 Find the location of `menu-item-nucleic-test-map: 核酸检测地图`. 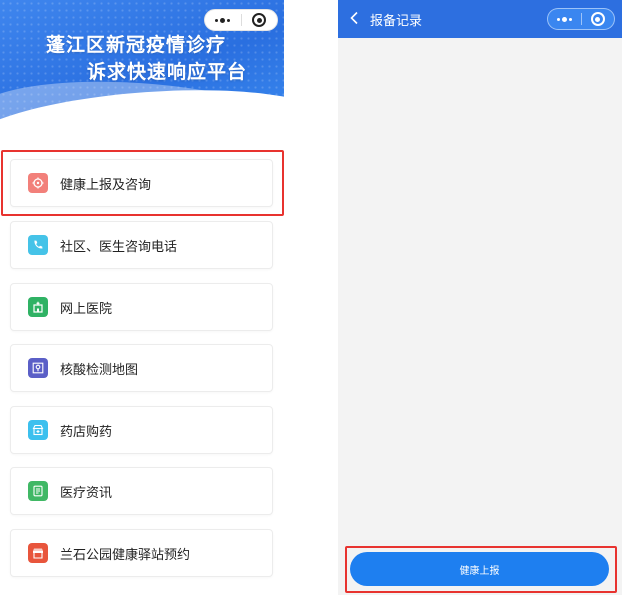

menu-item-nucleic-test-map: 核酸检测地图 is located at coordinates (141, 368).